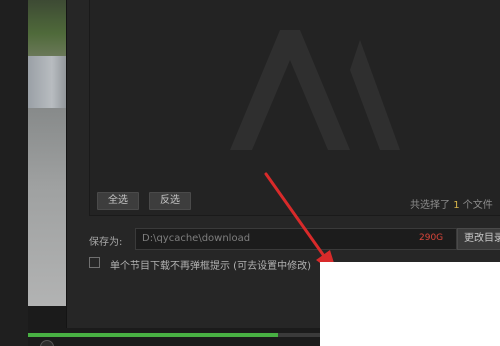  Describe the element at coordinates (48, 207) in the screenshot. I see `video-road` at that location.